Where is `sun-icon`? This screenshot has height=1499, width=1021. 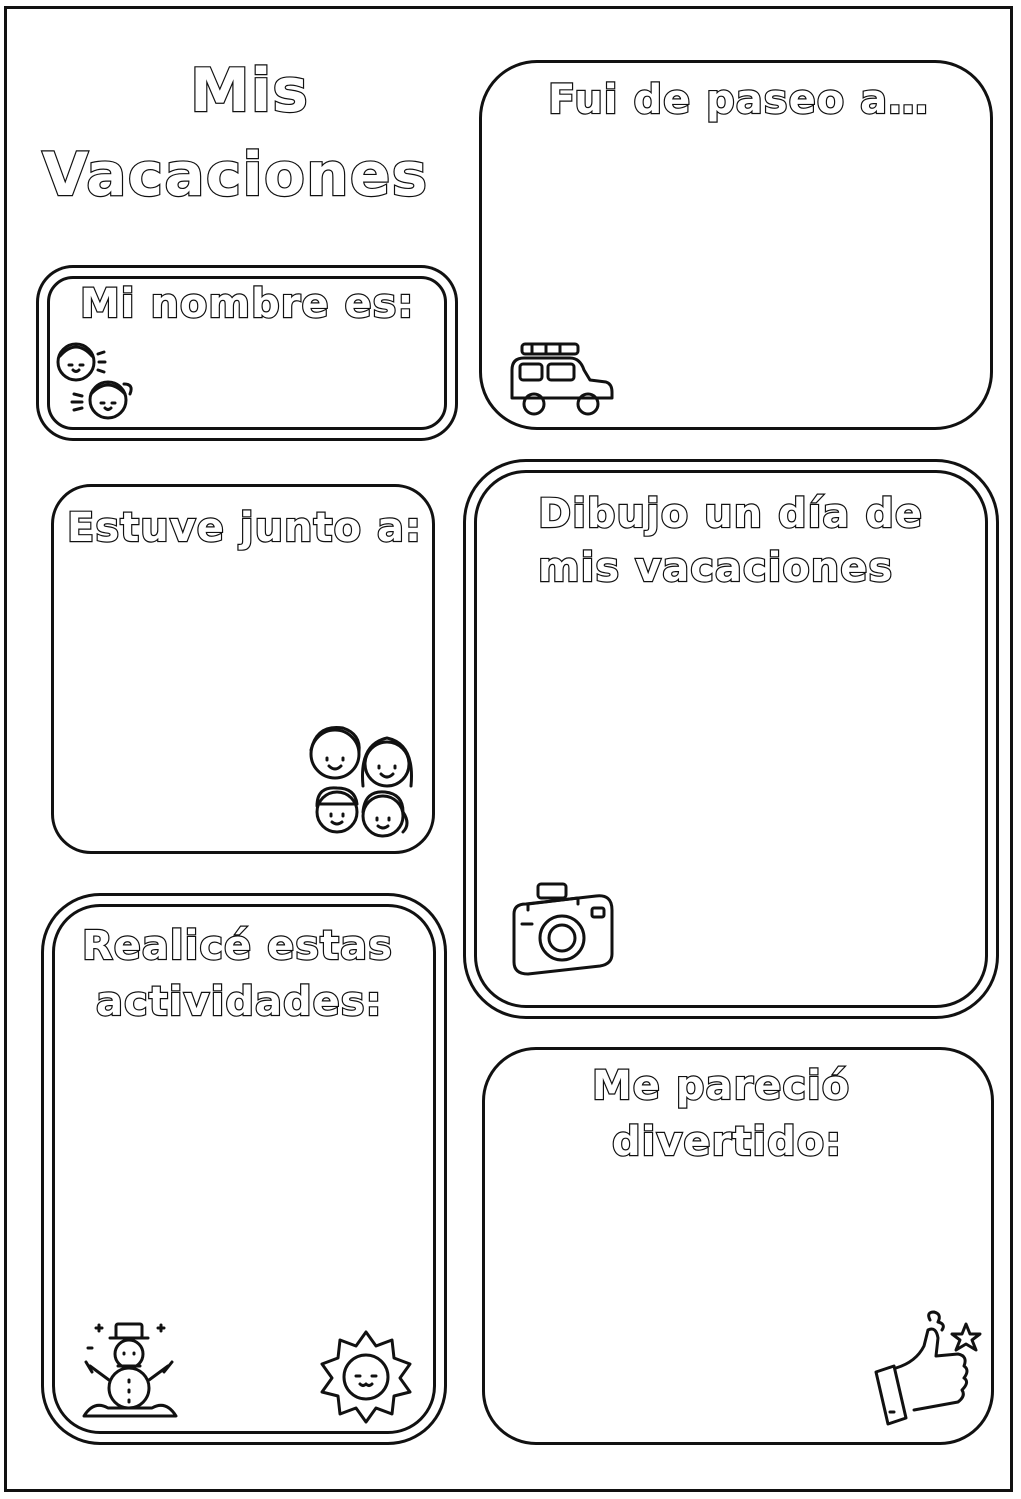
sun-icon is located at coordinates (366, 1376).